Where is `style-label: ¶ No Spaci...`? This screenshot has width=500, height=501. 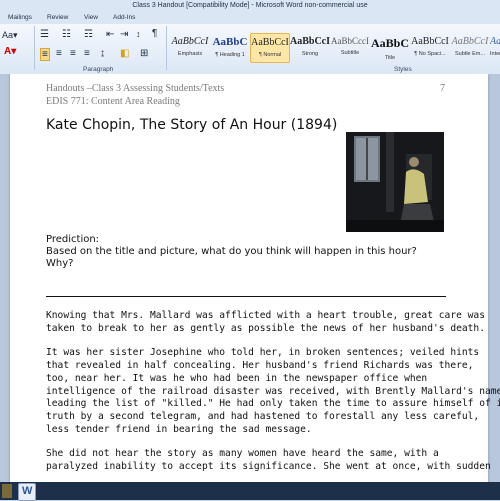
style-label: ¶ No Spaci... is located at coordinates (430, 54).